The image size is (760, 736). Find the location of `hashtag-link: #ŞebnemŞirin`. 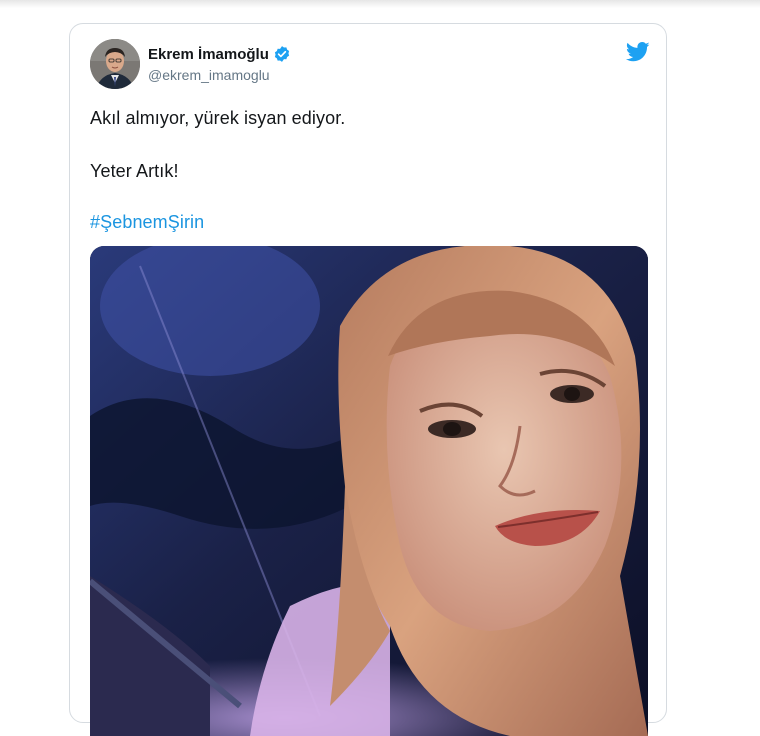

hashtag-link: #ŞebnemŞirin is located at coordinates (147, 222).